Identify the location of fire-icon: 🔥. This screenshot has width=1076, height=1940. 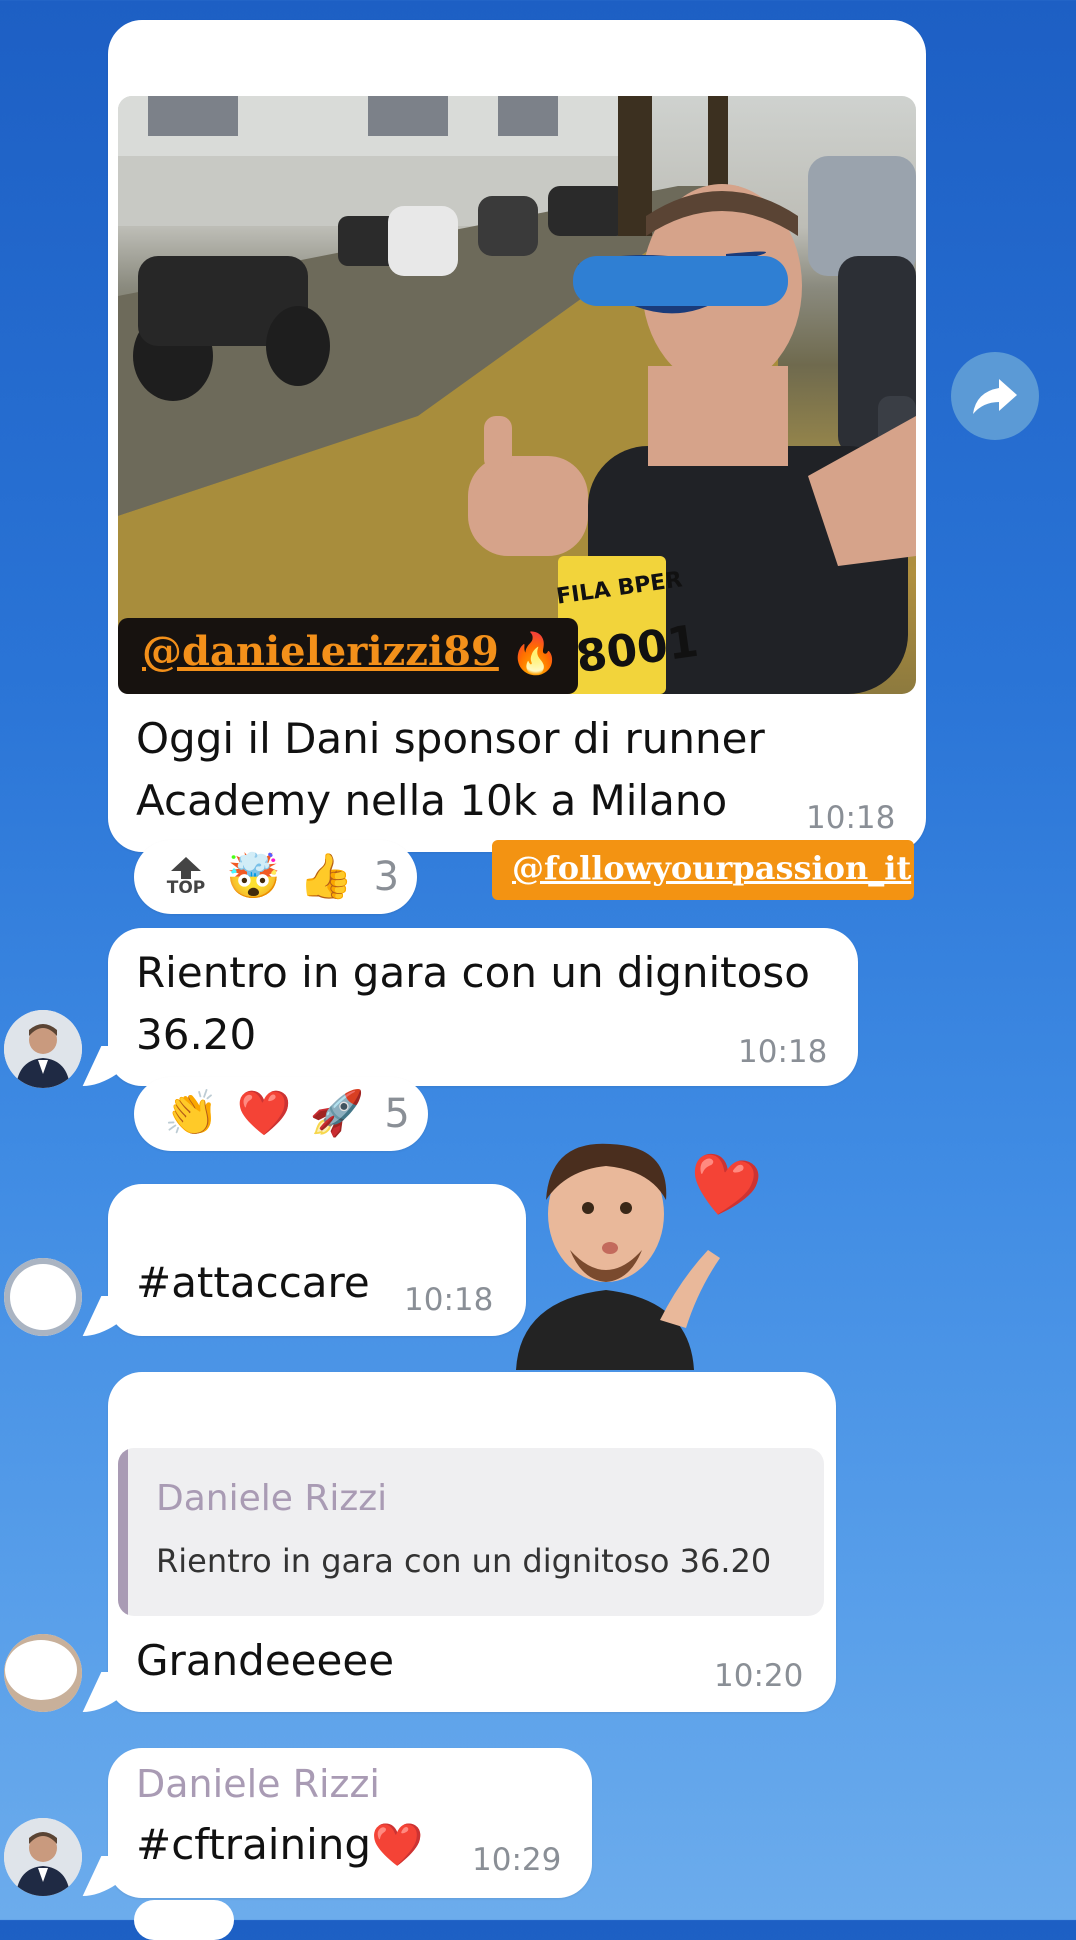
(535, 654).